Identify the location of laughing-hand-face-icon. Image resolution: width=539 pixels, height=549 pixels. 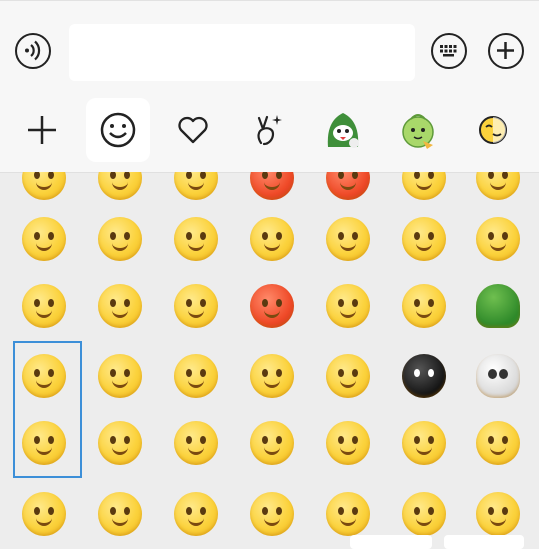
(424, 239).